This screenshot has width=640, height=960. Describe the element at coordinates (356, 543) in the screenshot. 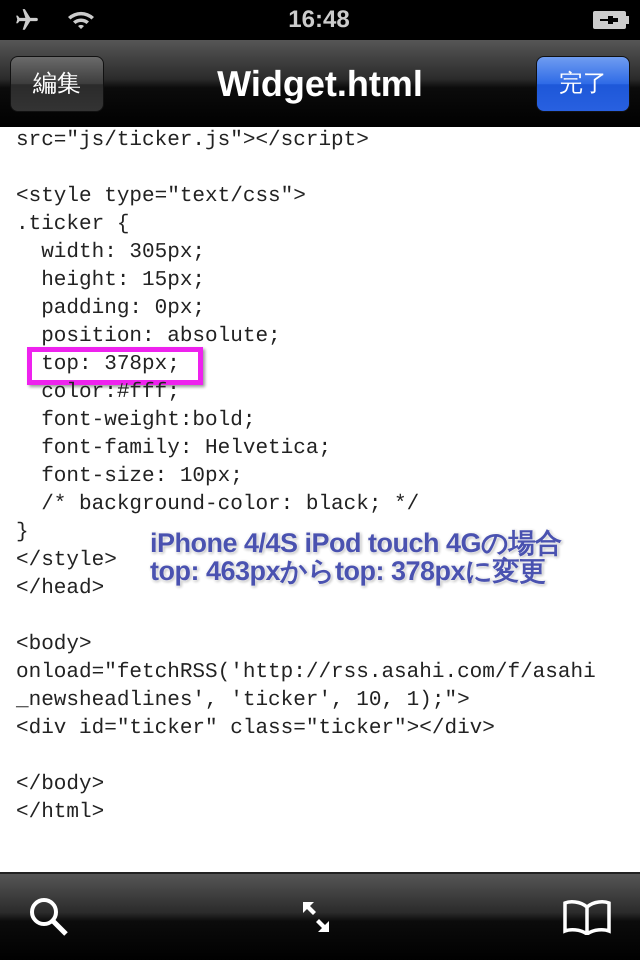

I see `annotation-text: iPhone 4/4S iPod touch 4Gの場合` at that location.